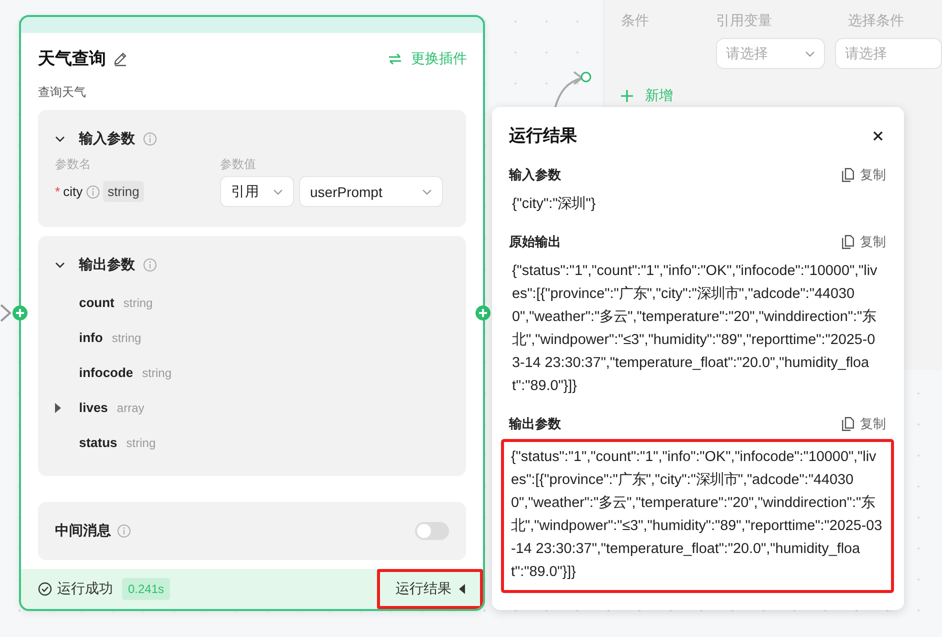 The width and height of the screenshot is (942, 637). I want to click on node-title: 天气查询, so click(72, 59).